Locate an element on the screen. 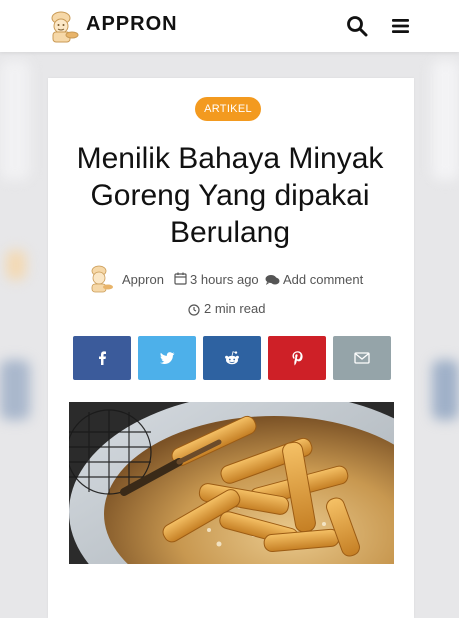 Image resolution: width=459 pixels, height=618 pixels. reddit-icon is located at coordinates (232, 358).